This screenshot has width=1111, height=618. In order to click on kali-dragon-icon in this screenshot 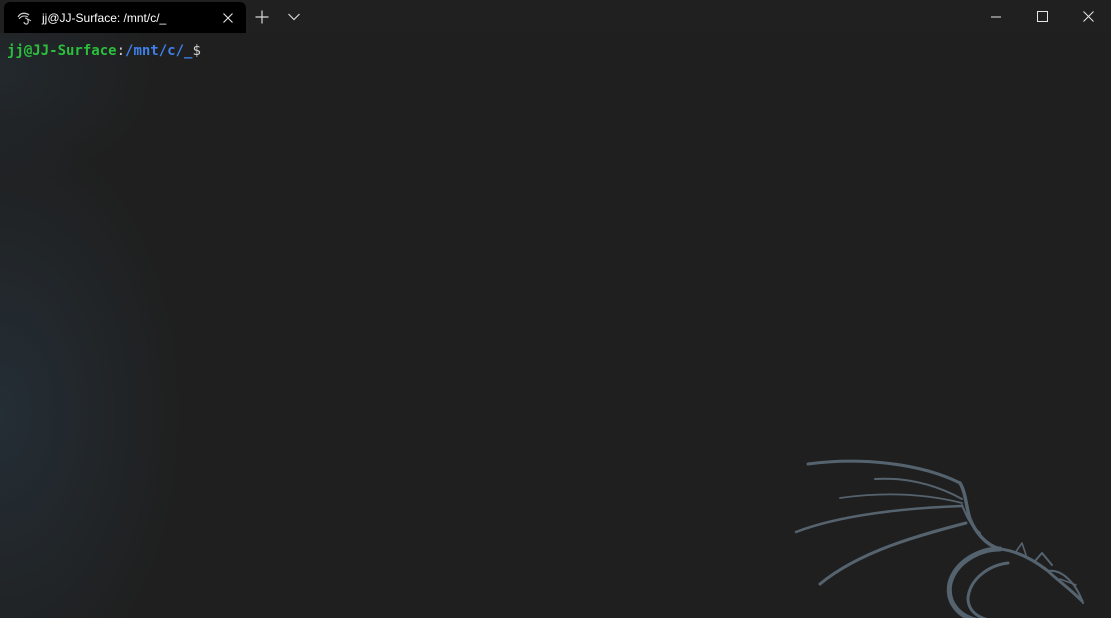, I will do `click(24, 18)`.